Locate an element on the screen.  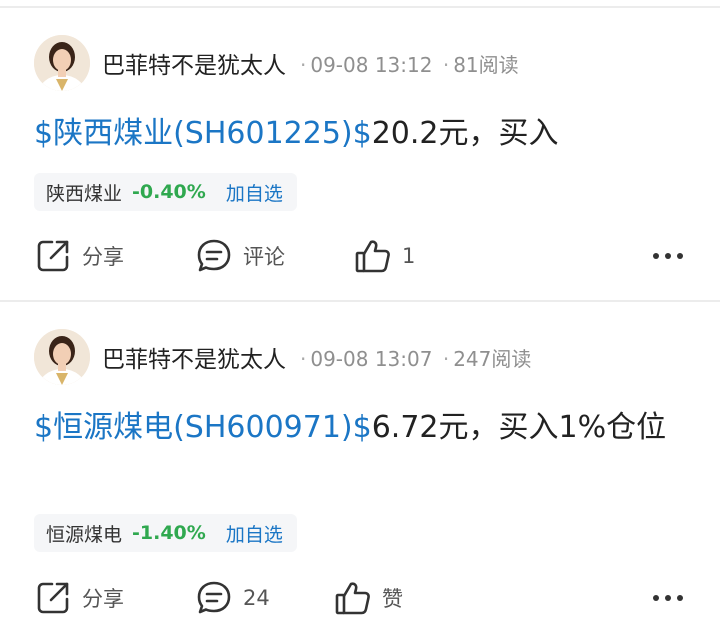
stock-name: 陕西煤业 is located at coordinates (84, 193).